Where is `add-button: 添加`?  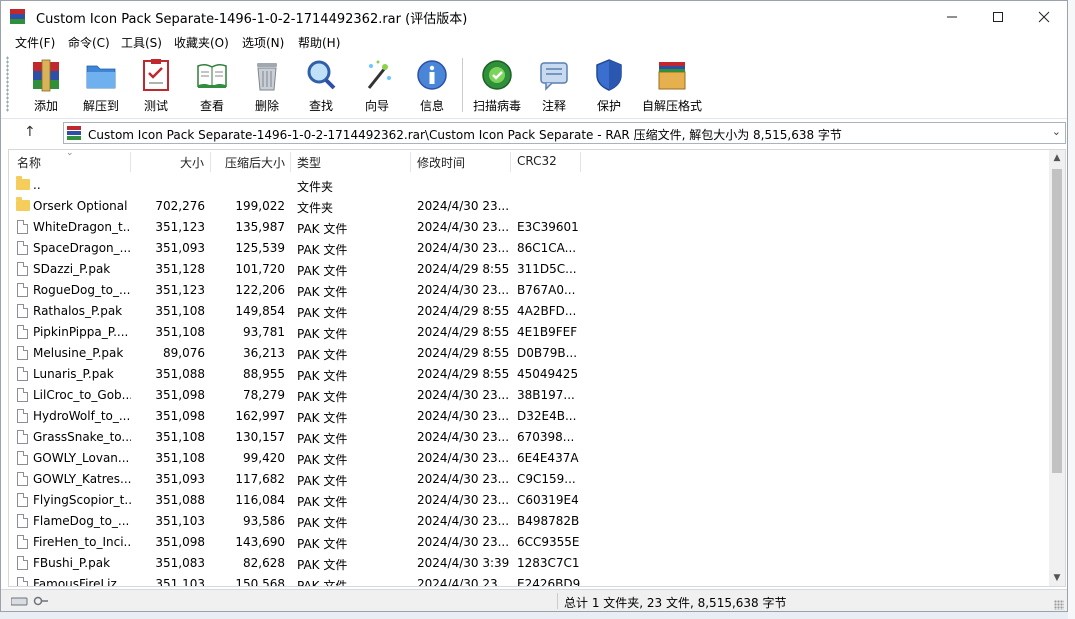 add-button: 添加 is located at coordinates (46, 85).